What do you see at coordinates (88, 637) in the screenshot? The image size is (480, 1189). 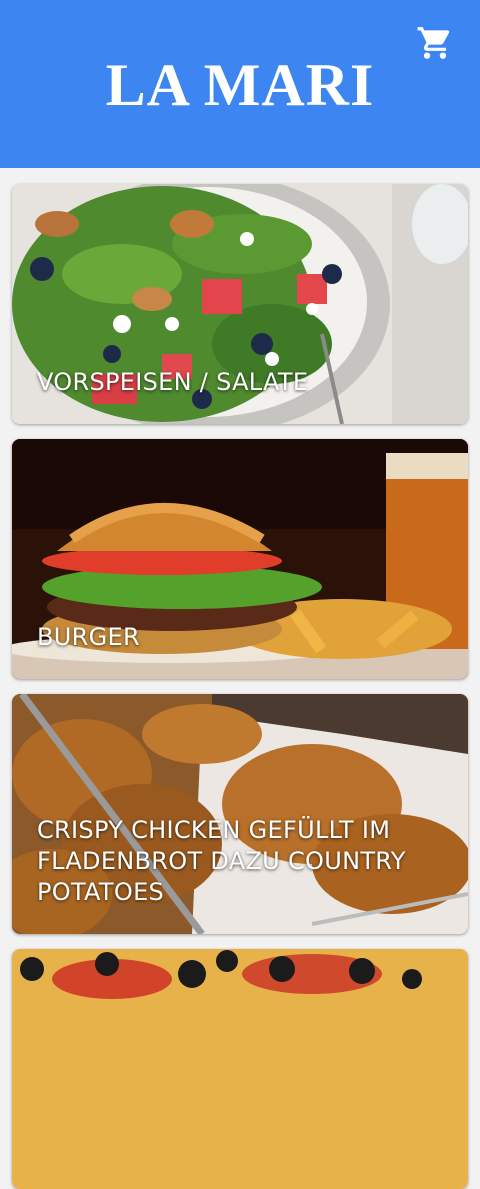 I see `category-label: BURGER` at bounding box center [88, 637].